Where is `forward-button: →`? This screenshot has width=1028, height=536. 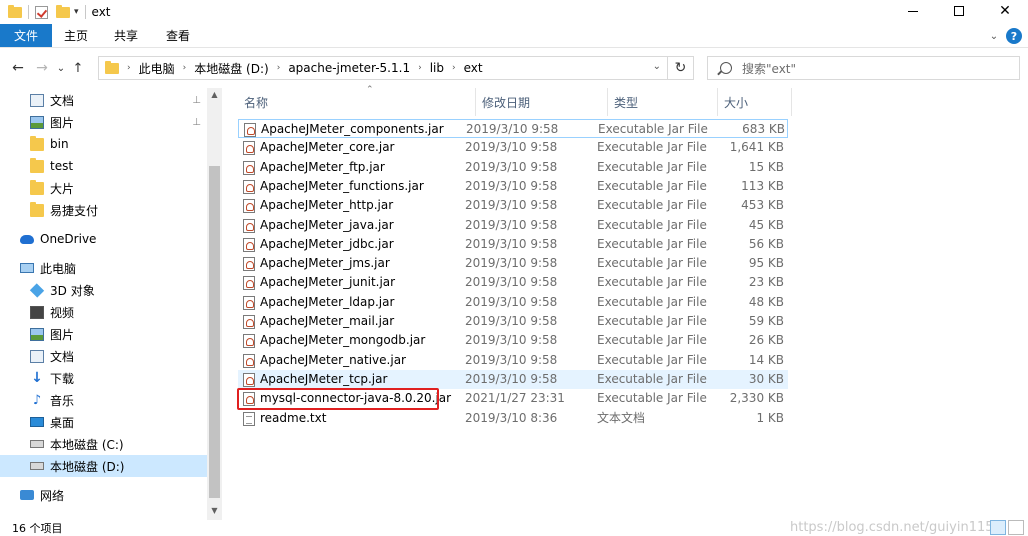 forward-button: → is located at coordinates (42, 68).